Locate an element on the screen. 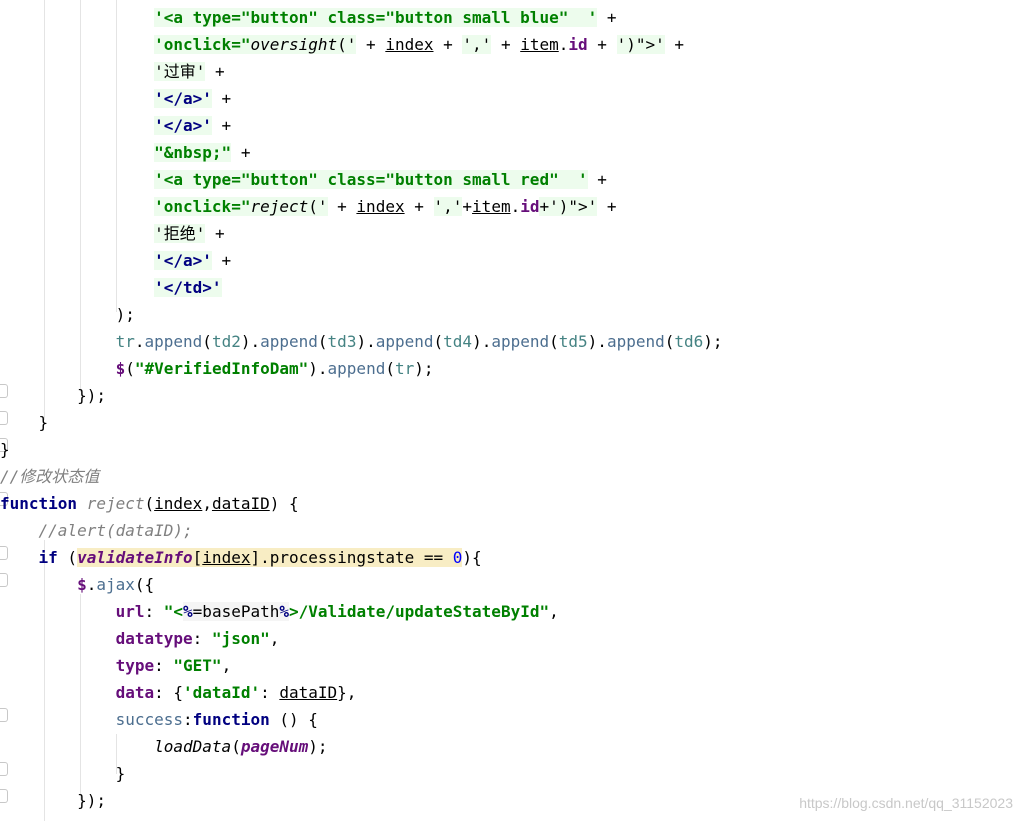 The image size is (1023, 821). code-token: ',' is located at coordinates (448, 206).